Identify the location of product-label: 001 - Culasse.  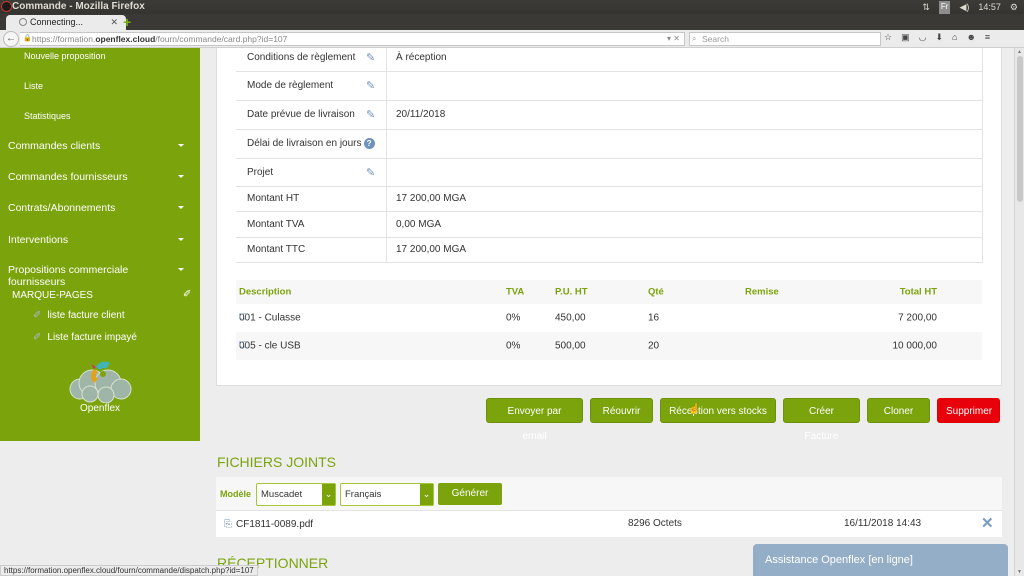
(270, 318).